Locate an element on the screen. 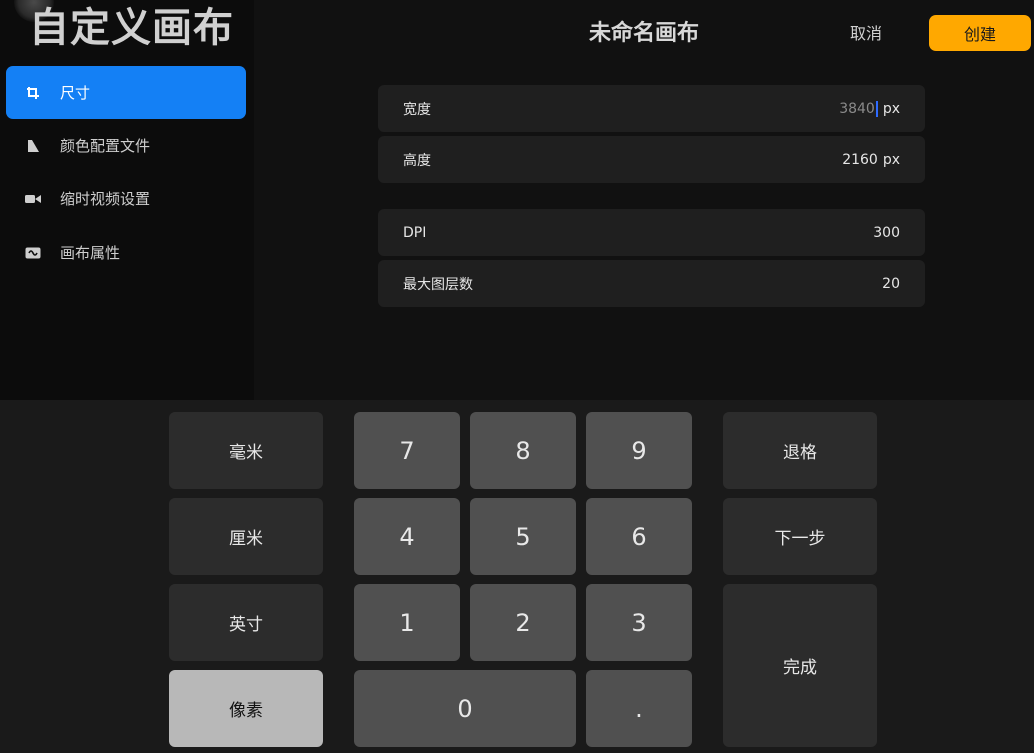 This screenshot has width=1034, height=753. sidebar-item-label: 颜色配置文件 is located at coordinates (105, 146).